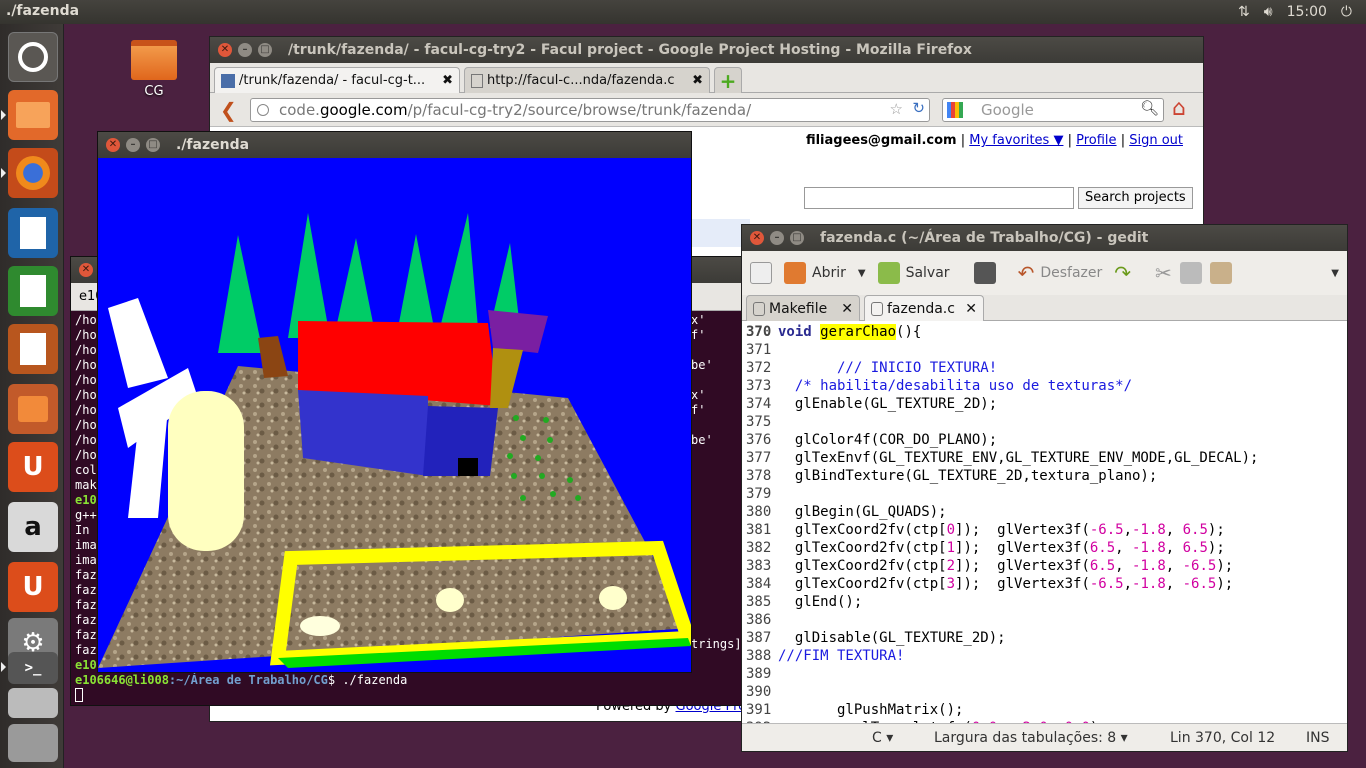 The width and height of the screenshot is (1366, 768). I want to click on new-tab-button: +, so click(728, 80).